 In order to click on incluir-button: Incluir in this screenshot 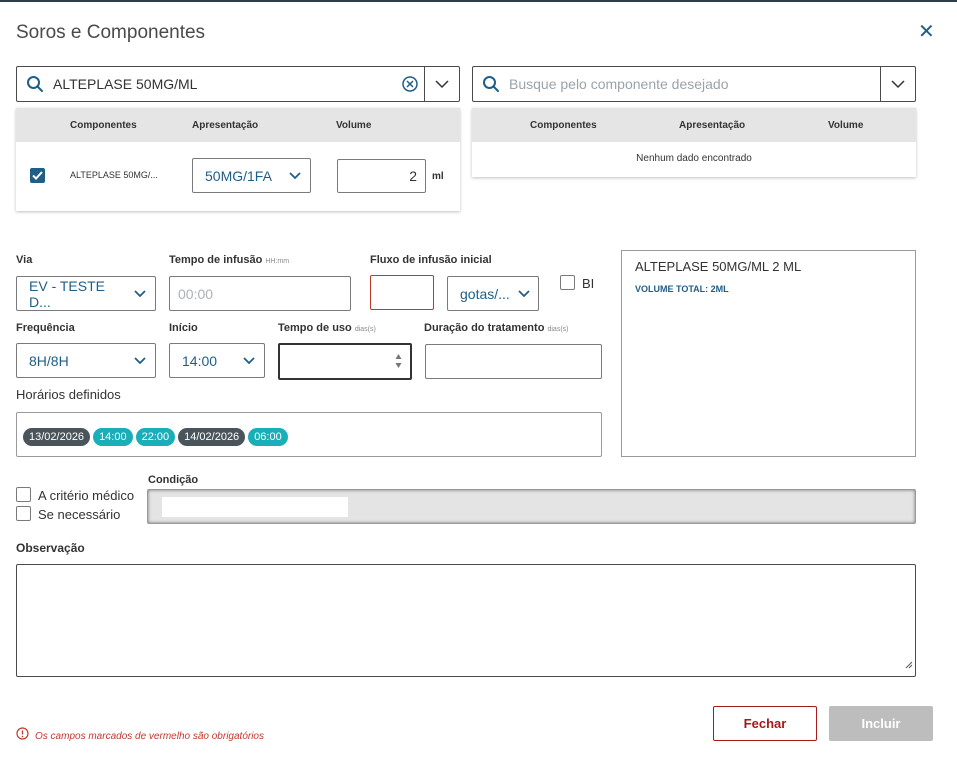, I will do `click(881, 723)`.